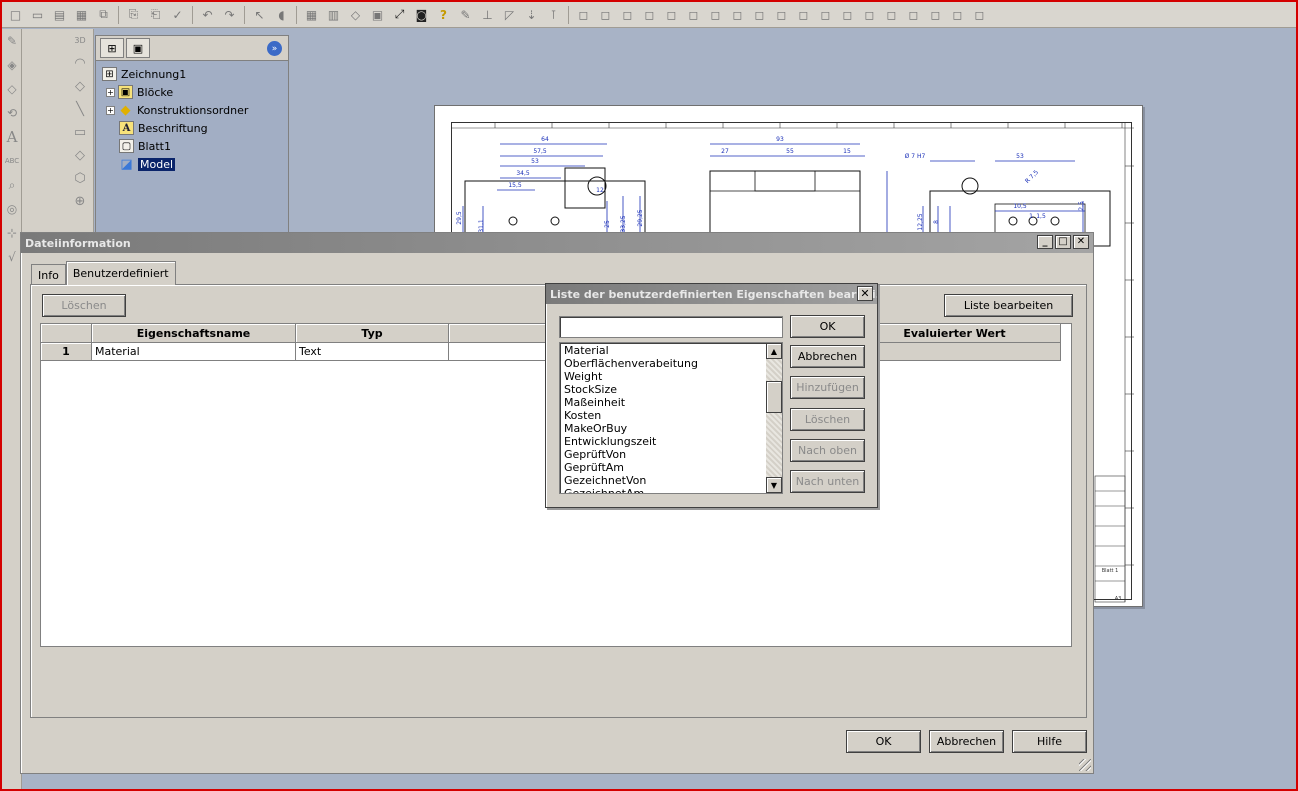 This screenshot has height=791, width=1298. Describe the element at coordinates (865, 293) in the screenshot. I see `subdialog-close-button: ✕` at that location.